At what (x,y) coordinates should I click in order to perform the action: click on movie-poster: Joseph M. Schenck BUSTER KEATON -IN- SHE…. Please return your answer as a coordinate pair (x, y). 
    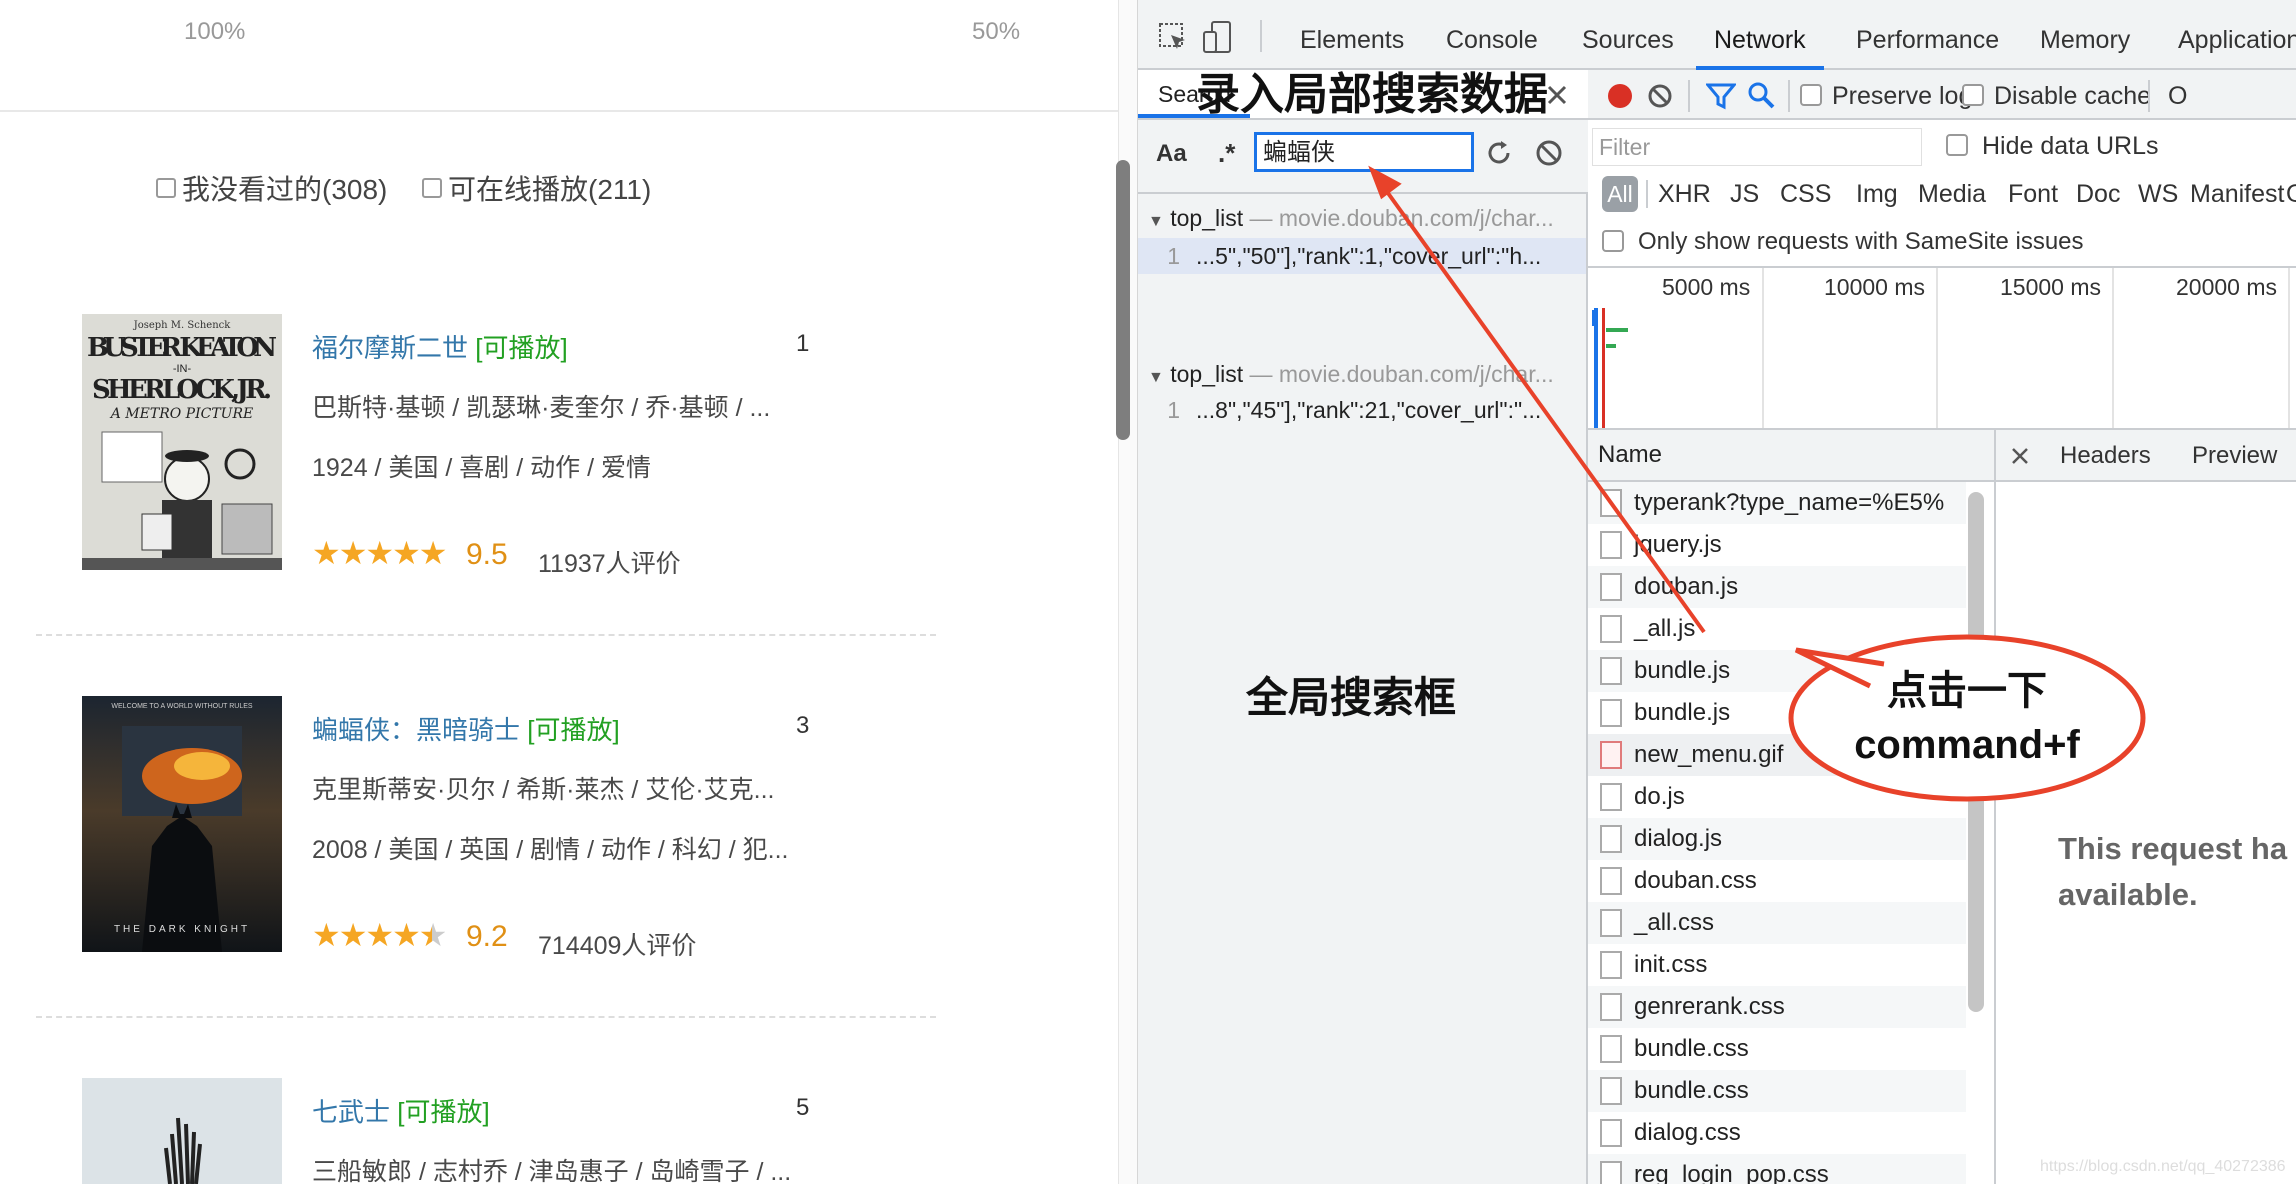
    Looking at the image, I should click on (182, 442).